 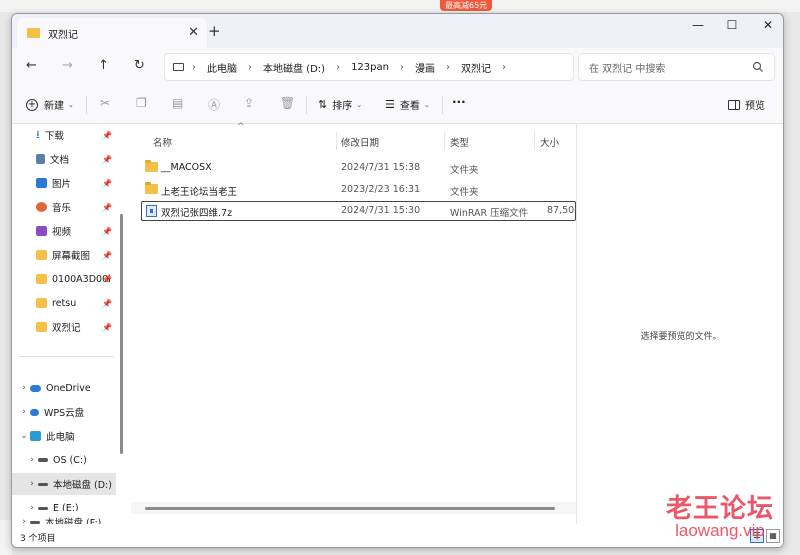 What do you see at coordinates (33, 33) in the screenshot?
I see `folder-icon` at bounding box center [33, 33].